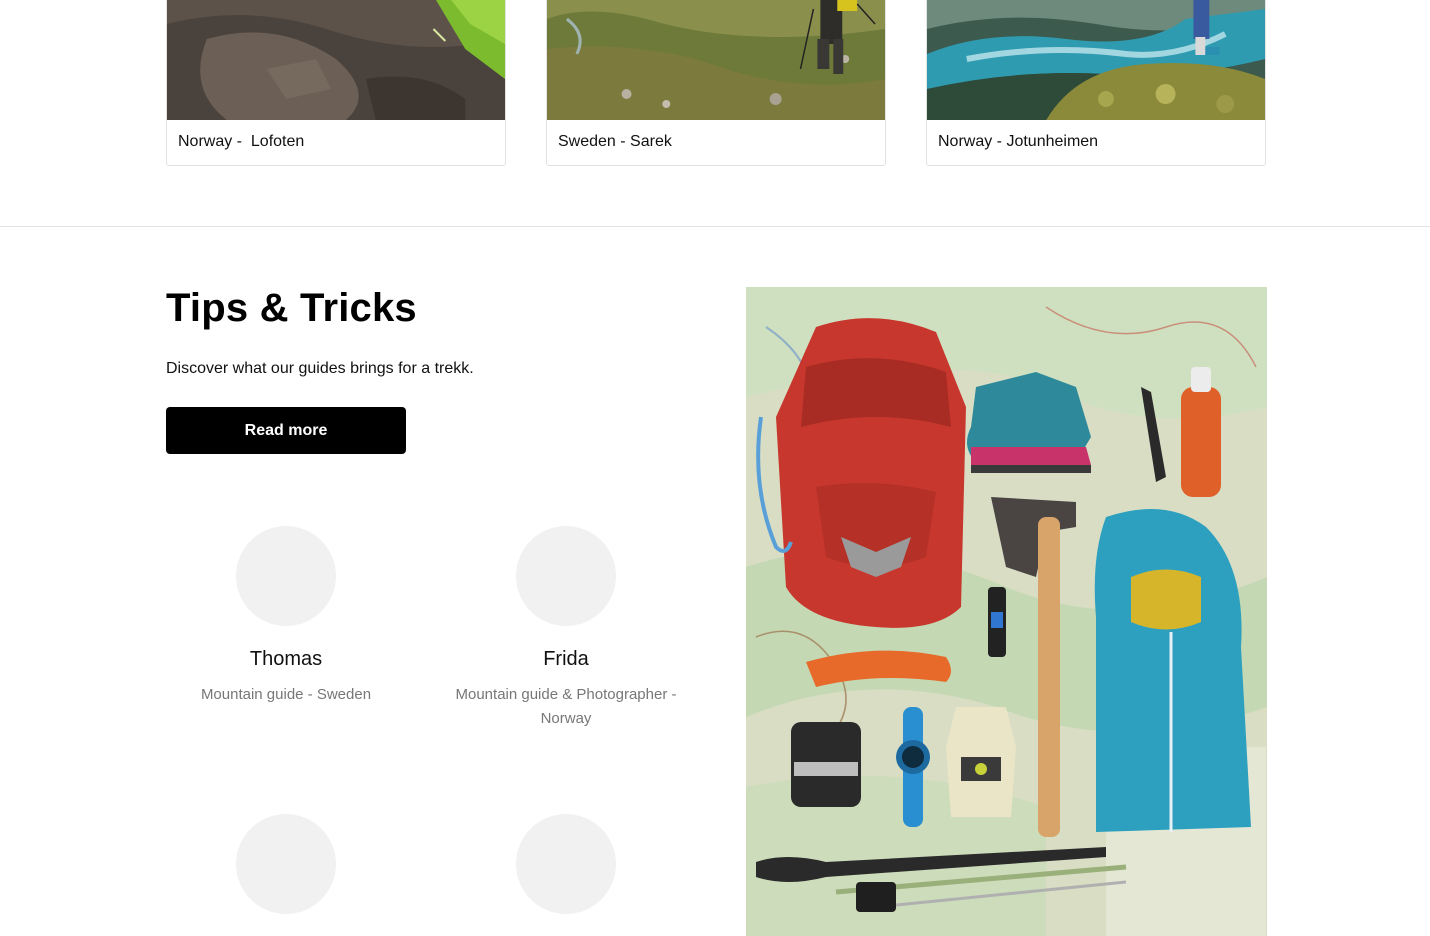 This screenshot has width=1430, height=936. I want to click on destination-caption: Norway - Jotunheimen, so click(1018, 141).